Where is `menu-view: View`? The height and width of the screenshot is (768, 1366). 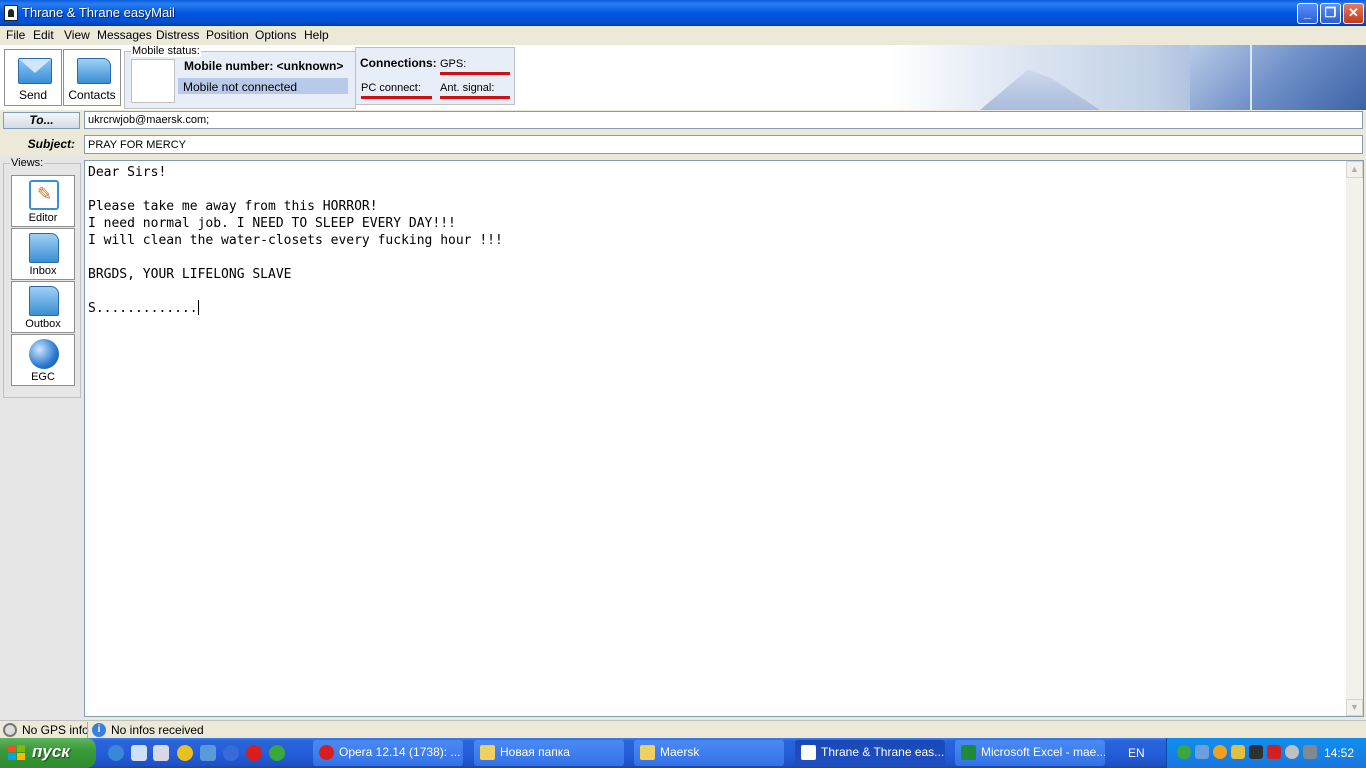 menu-view: View is located at coordinates (77, 35).